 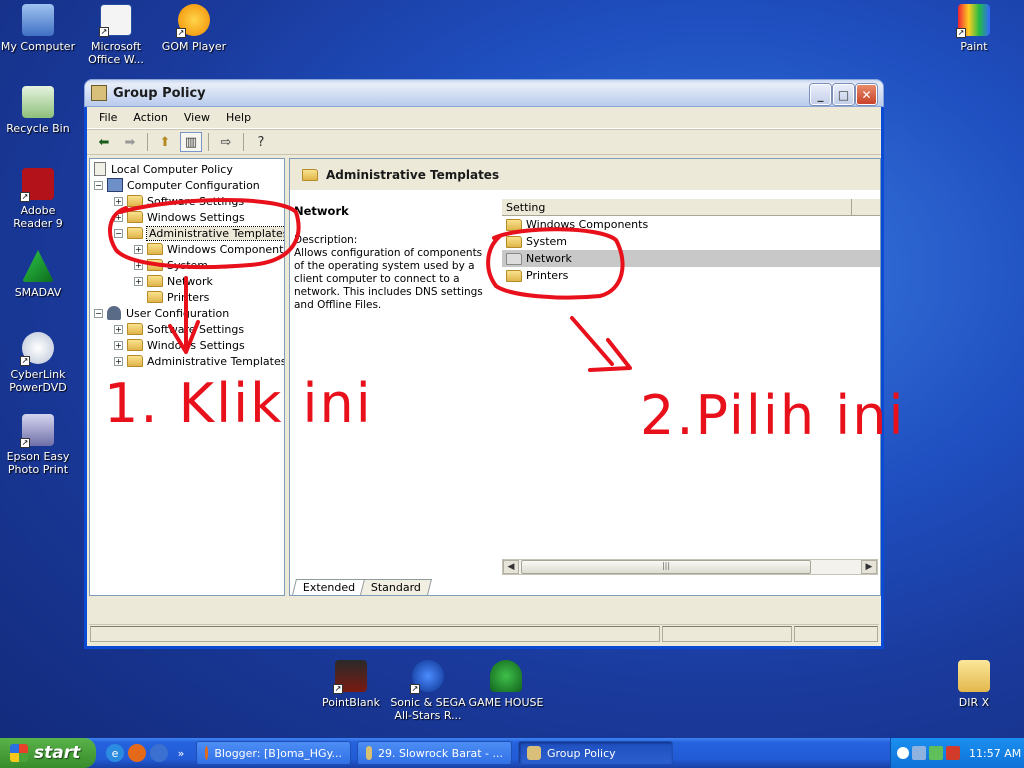 I want to click on minimize-button: _, so click(x=820, y=94).